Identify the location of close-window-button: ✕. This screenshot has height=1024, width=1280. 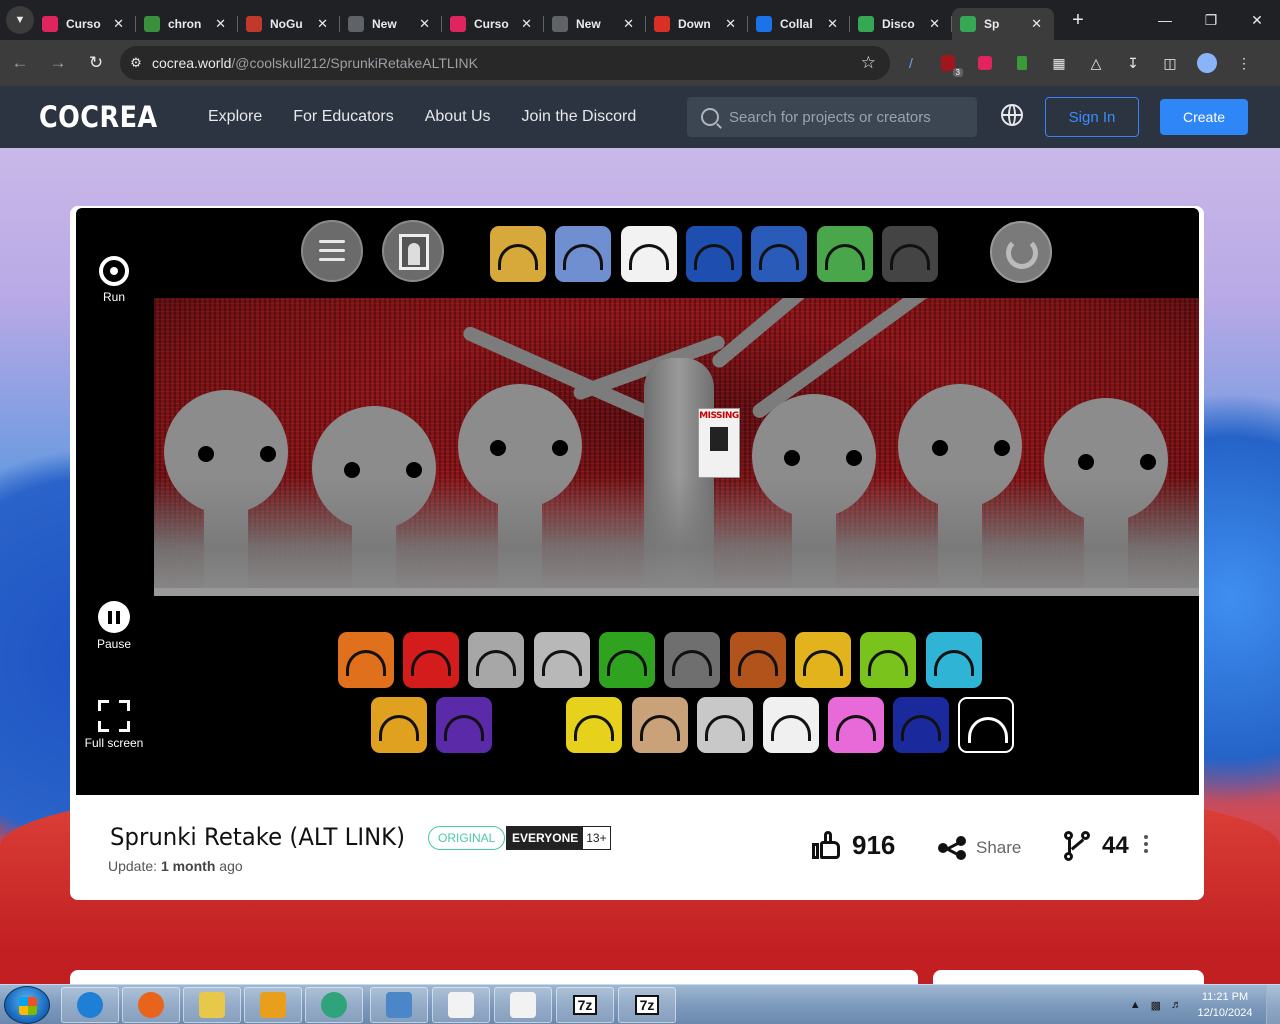
(1257, 20).